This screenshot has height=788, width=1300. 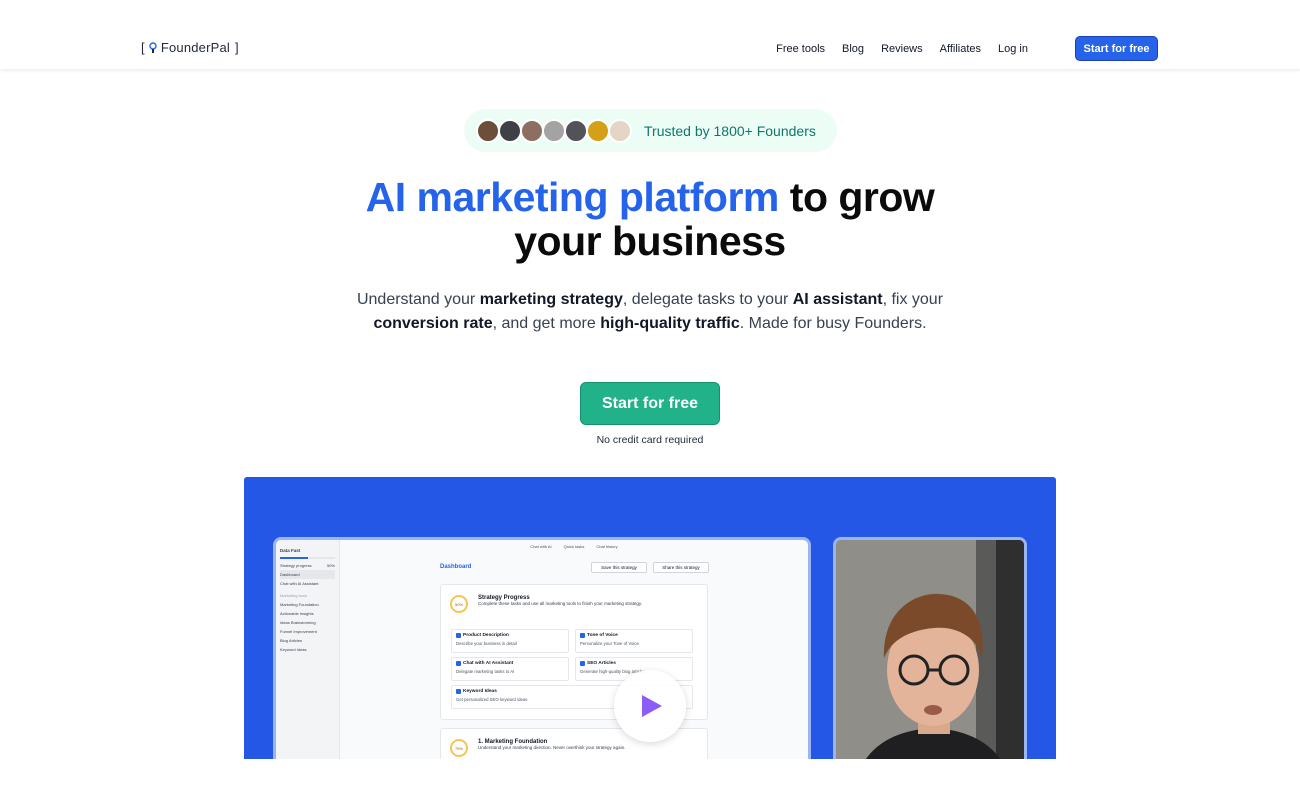 I want to click on hero-start-free-button: Start for free, so click(x=650, y=403).